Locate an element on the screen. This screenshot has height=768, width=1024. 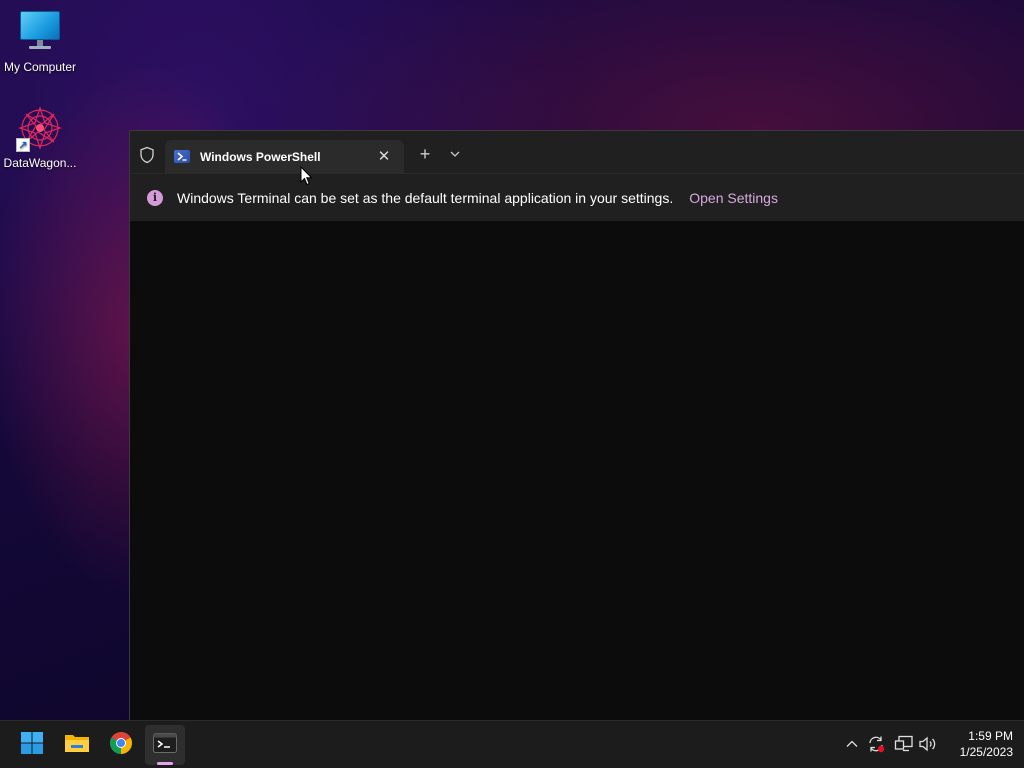
windows-logo-icon is located at coordinates (32, 745).